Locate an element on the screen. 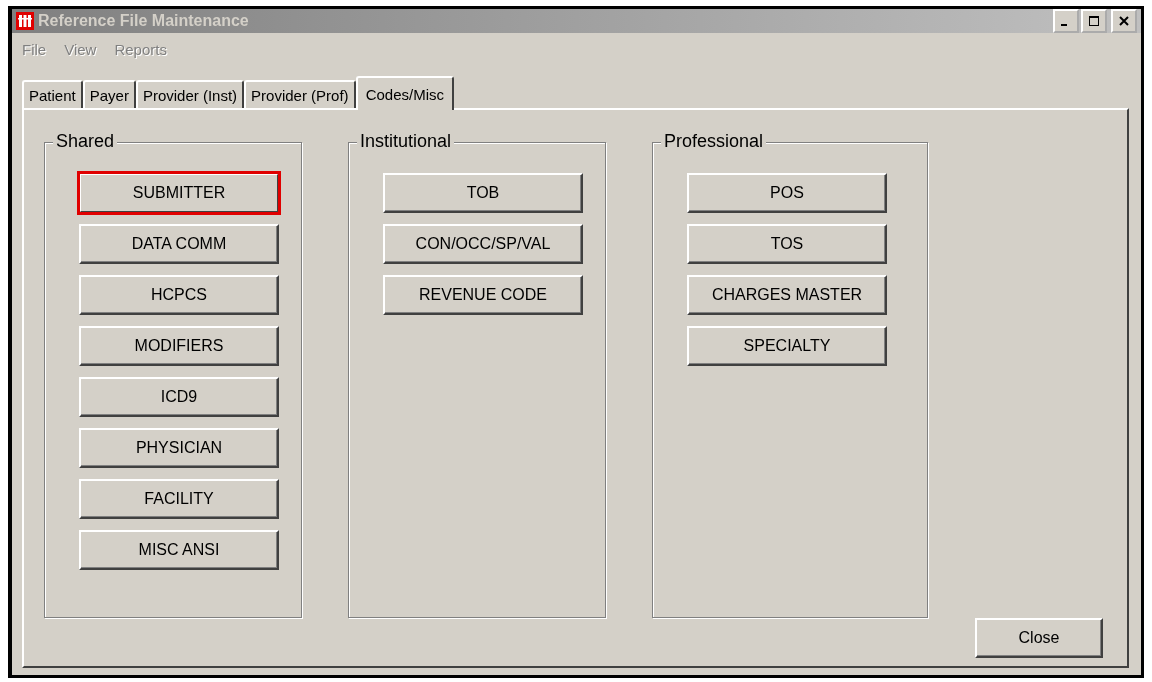 Image resolution: width=1152 pixels, height=682 pixels. code-button: FACILITY is located at coordinates (179, 499).